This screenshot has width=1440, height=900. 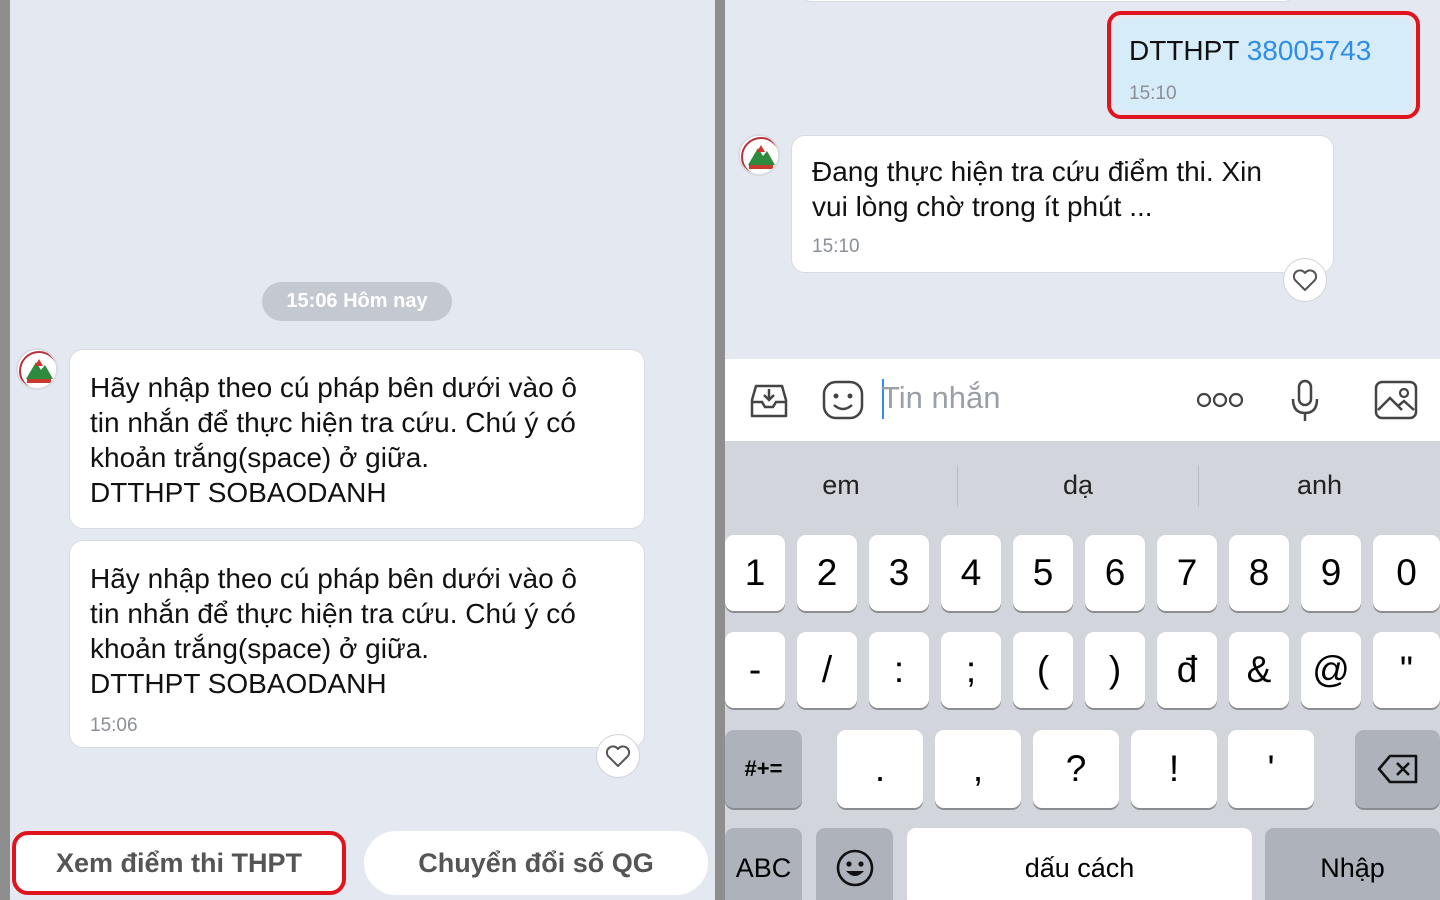 I want to click on quick-reply-label: Chuyển đổi số QG, so click(x=536, y=862).